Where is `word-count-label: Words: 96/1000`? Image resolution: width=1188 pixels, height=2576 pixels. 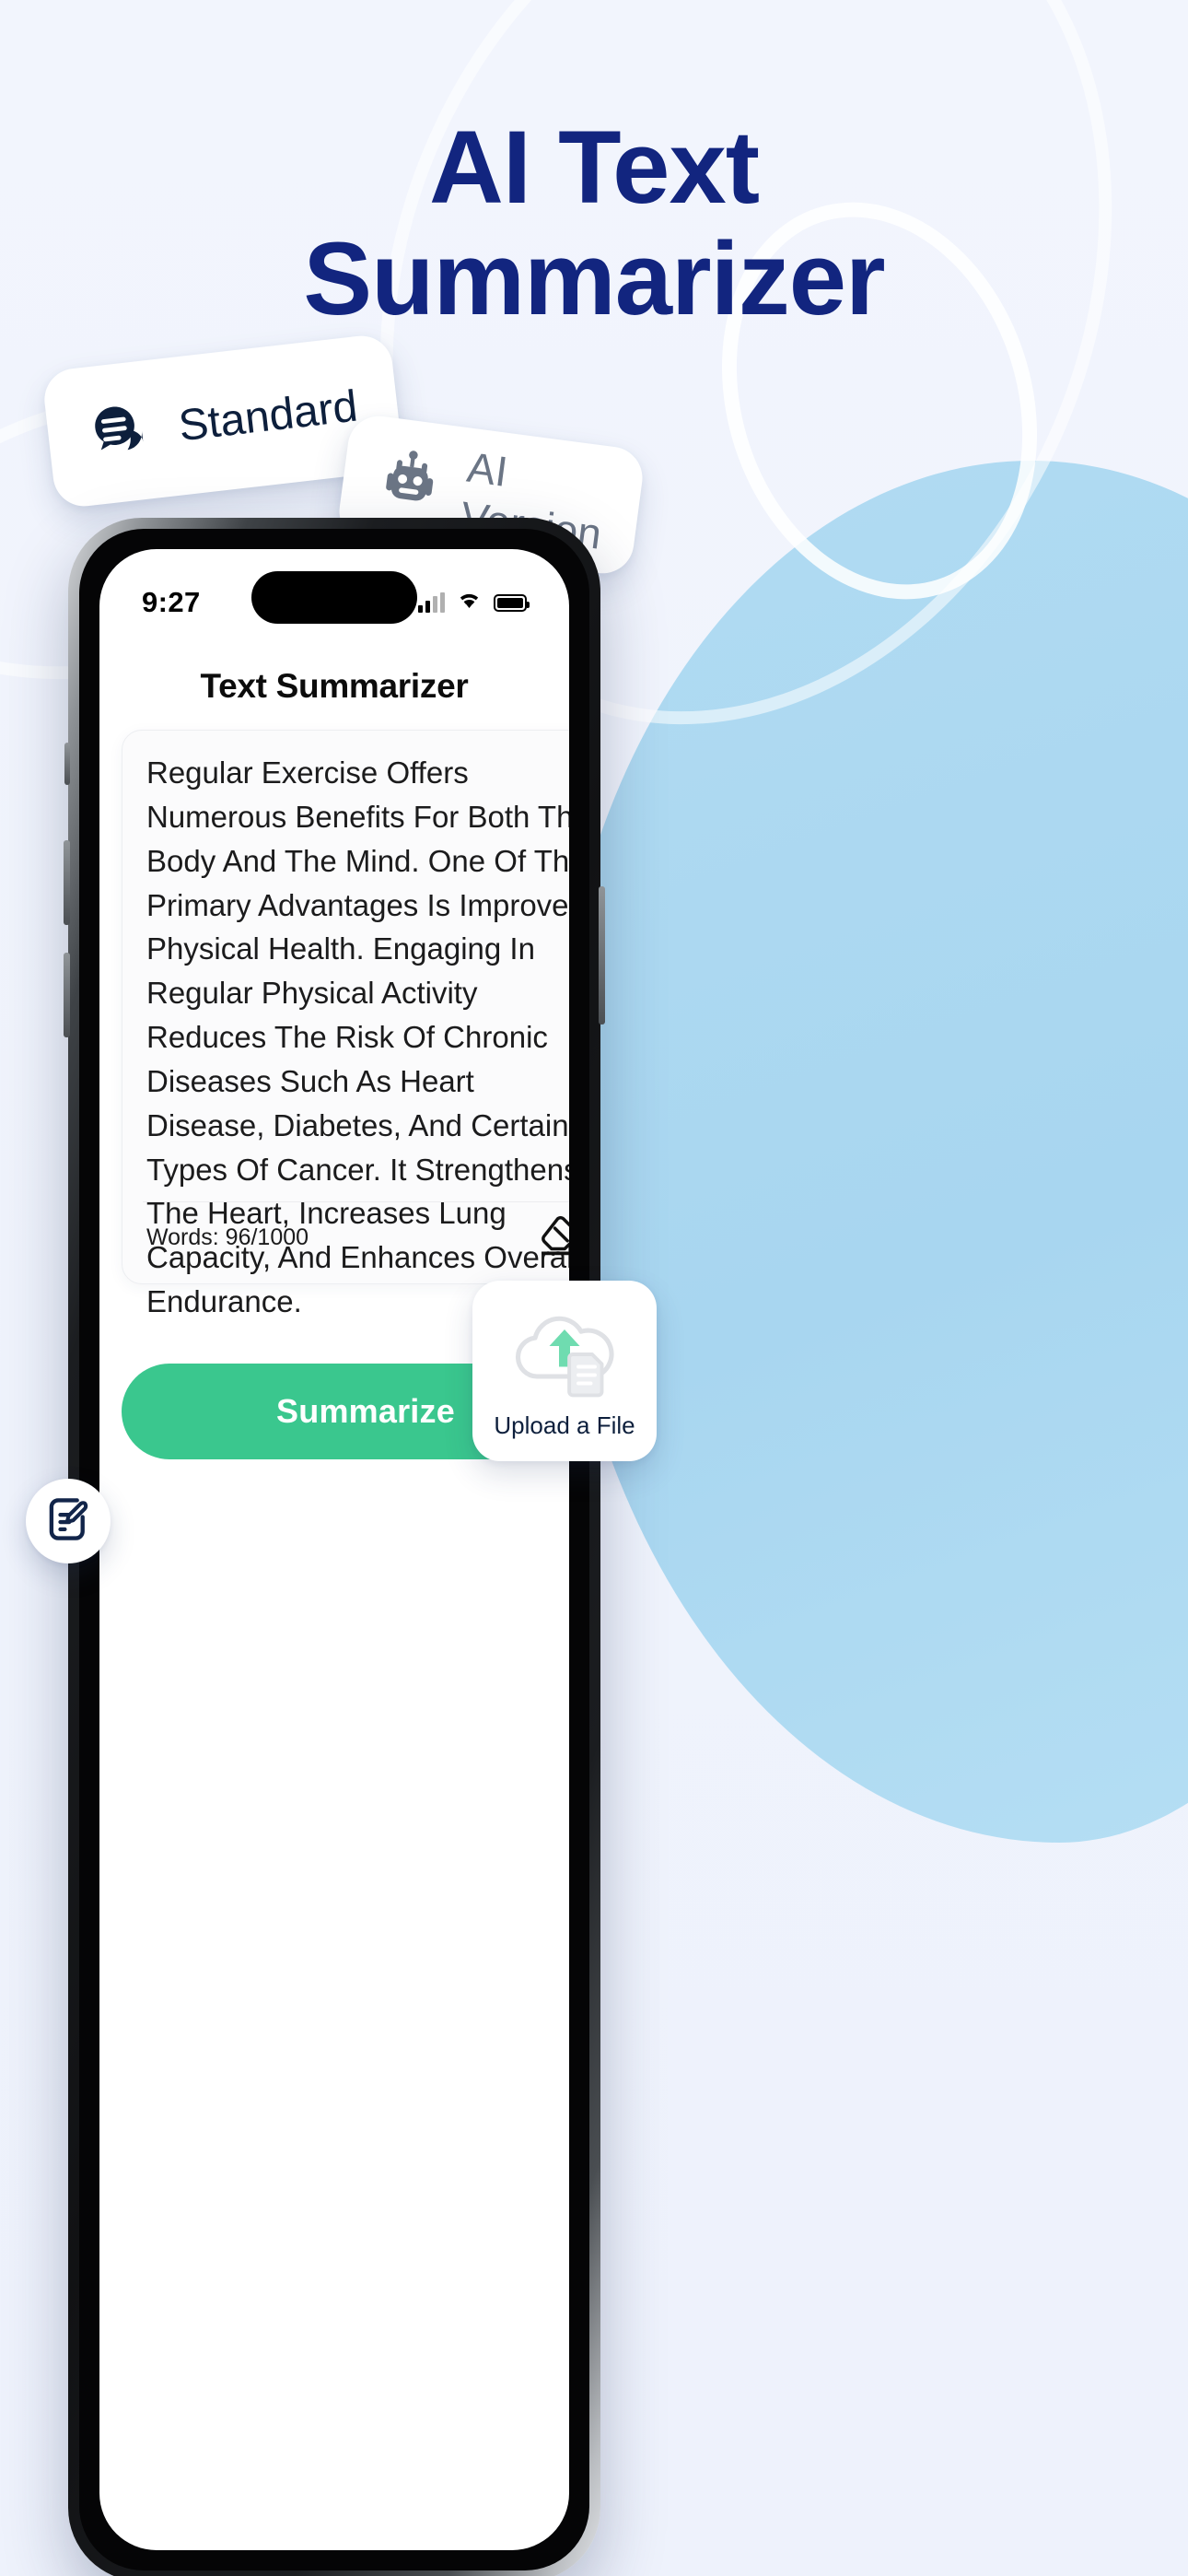 word-count-label: Words: 96/1000 is located at coordinates (227, 1237).